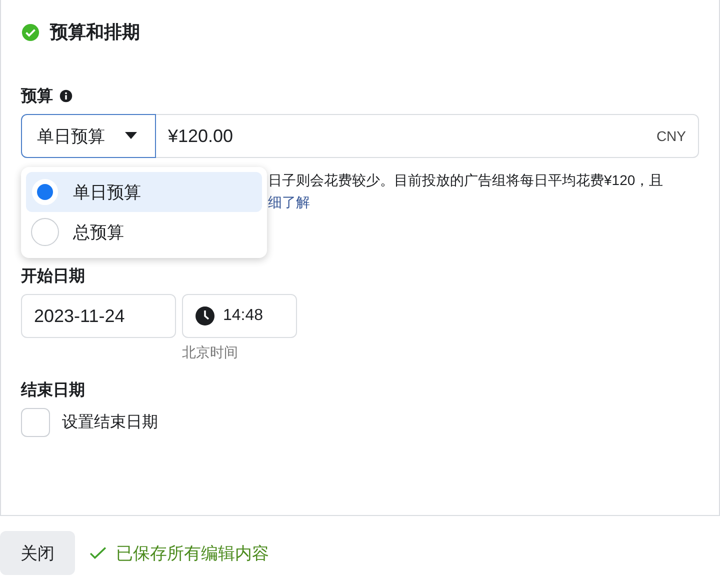  Describe the element at coordinates (201, 136) in the screenshot. I see `amount-value: ¥120.00` at that location.